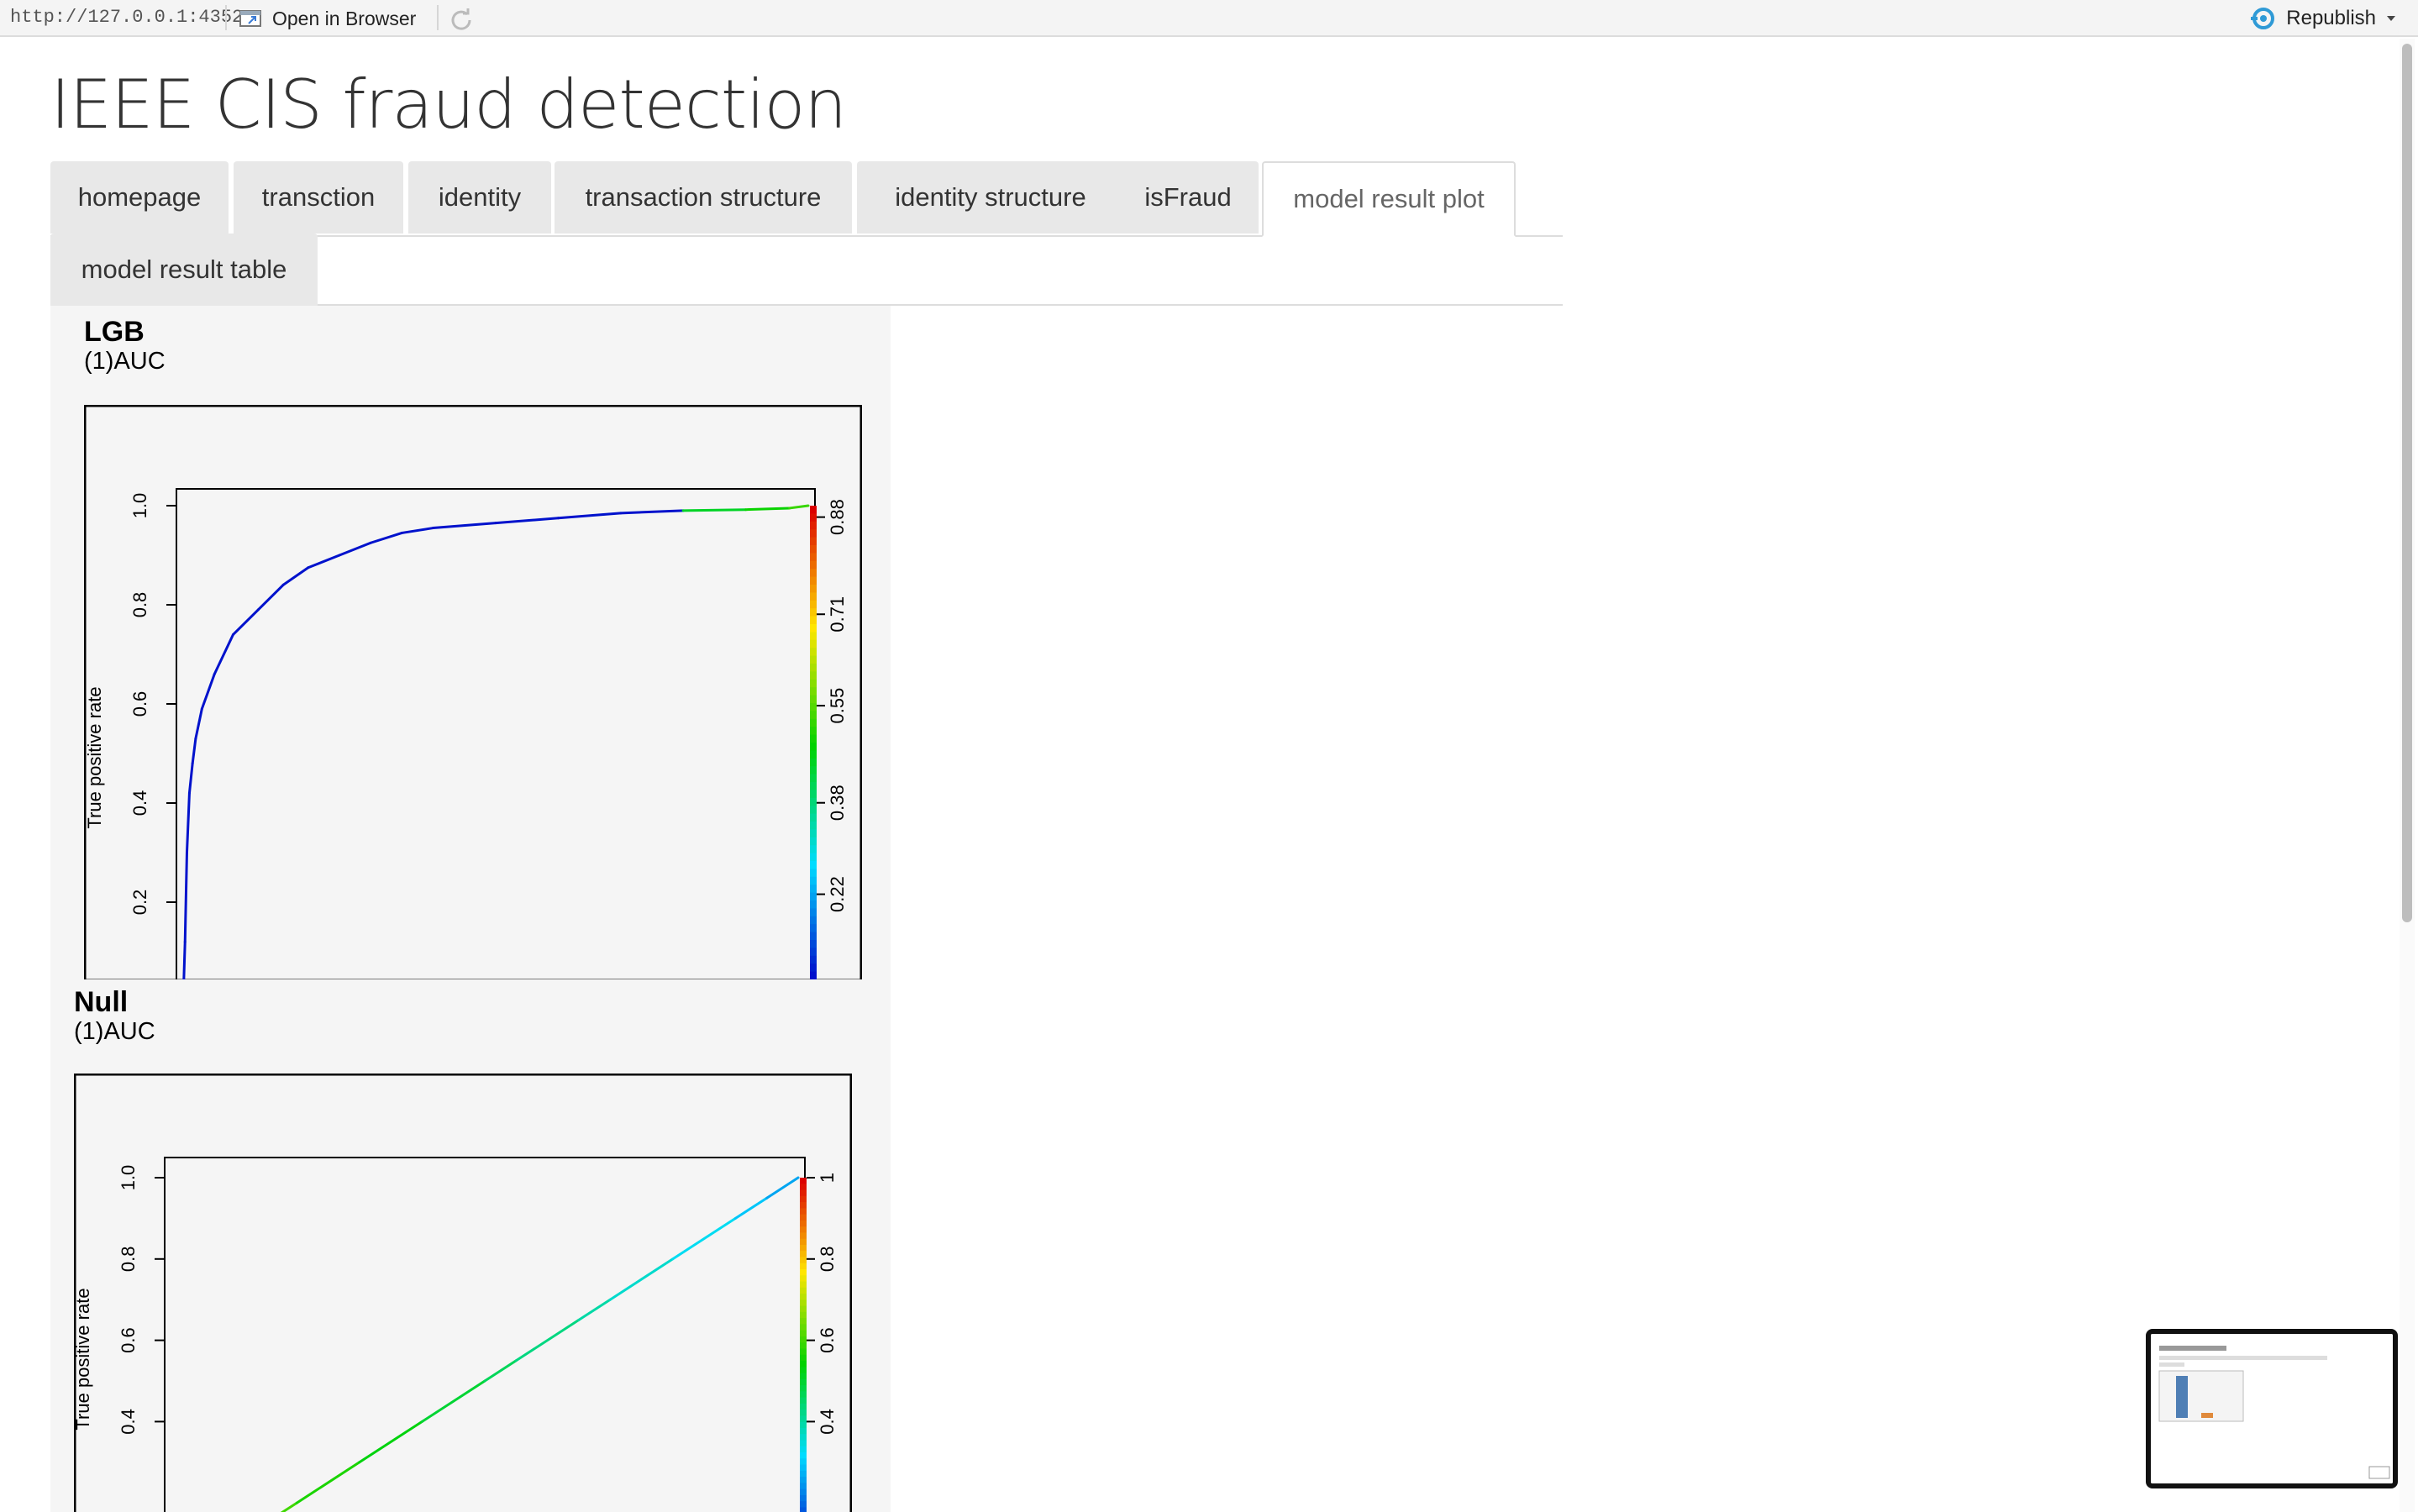 The height and width of the screenshot is (1512, 2418). What do you see at coordinates (837, 614) in the screenshot?
I see `colorbar-tick-label: 0.71` at bounding box center [837, 614].